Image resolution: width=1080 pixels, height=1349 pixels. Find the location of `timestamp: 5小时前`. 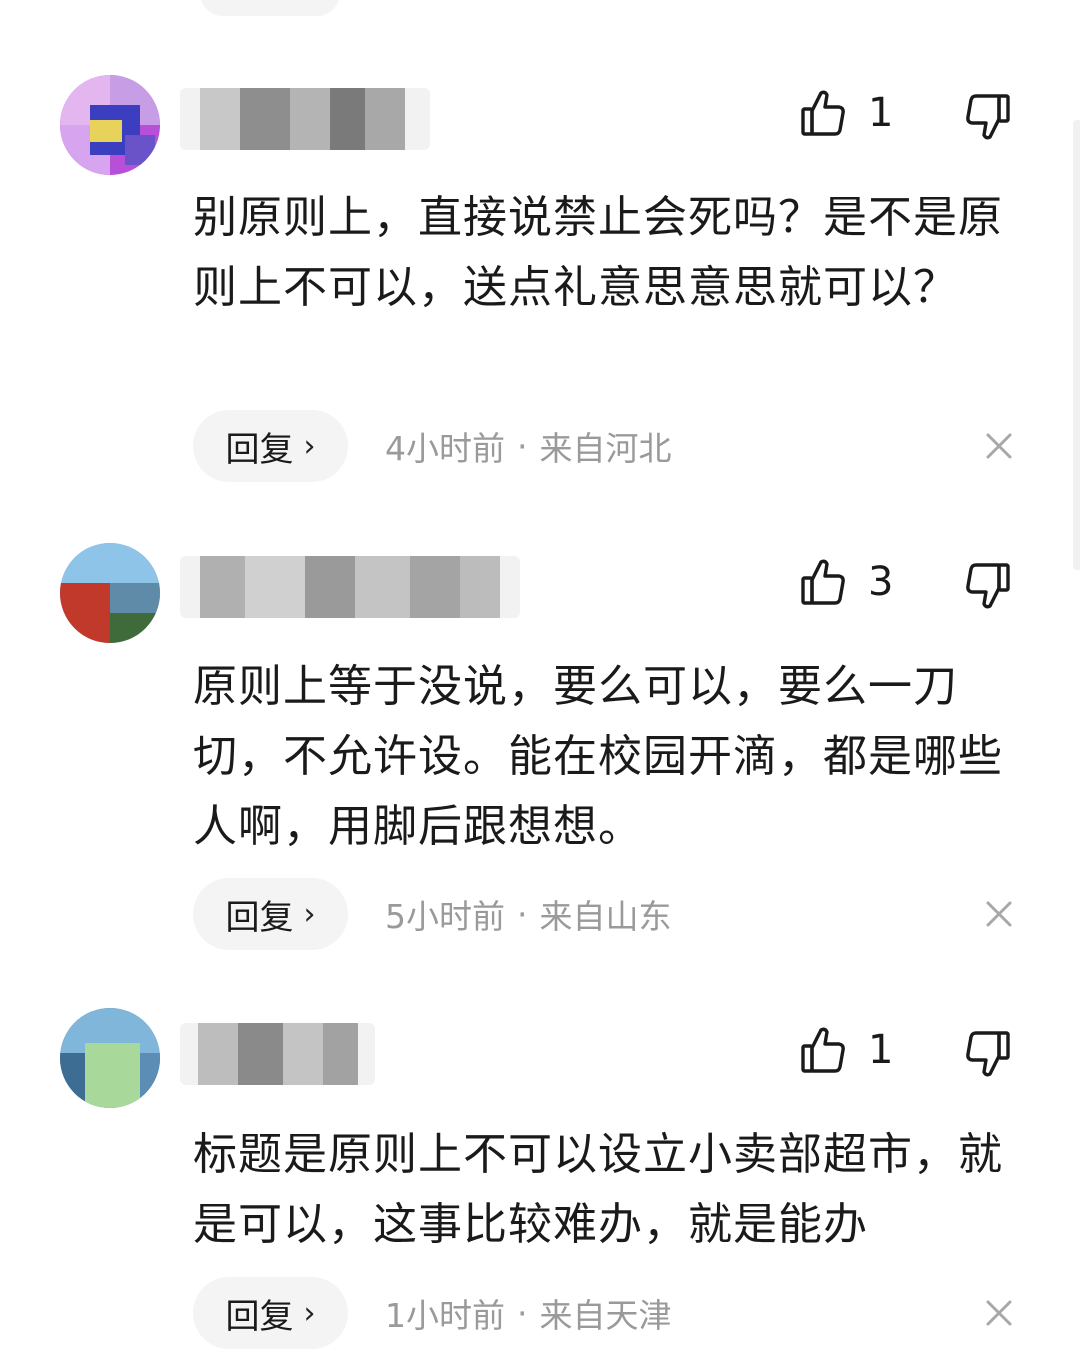

timestamp: 5小时前 is located at coordinates (445, 916).